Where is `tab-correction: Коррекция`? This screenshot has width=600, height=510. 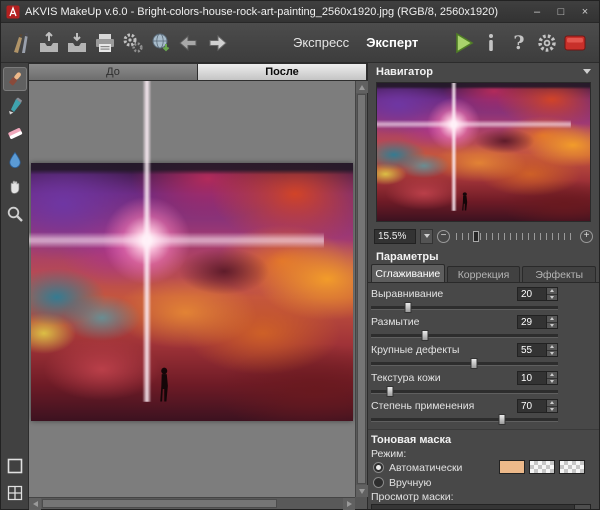 tab-correction: Коррекция is located at coordinates (483, 274).